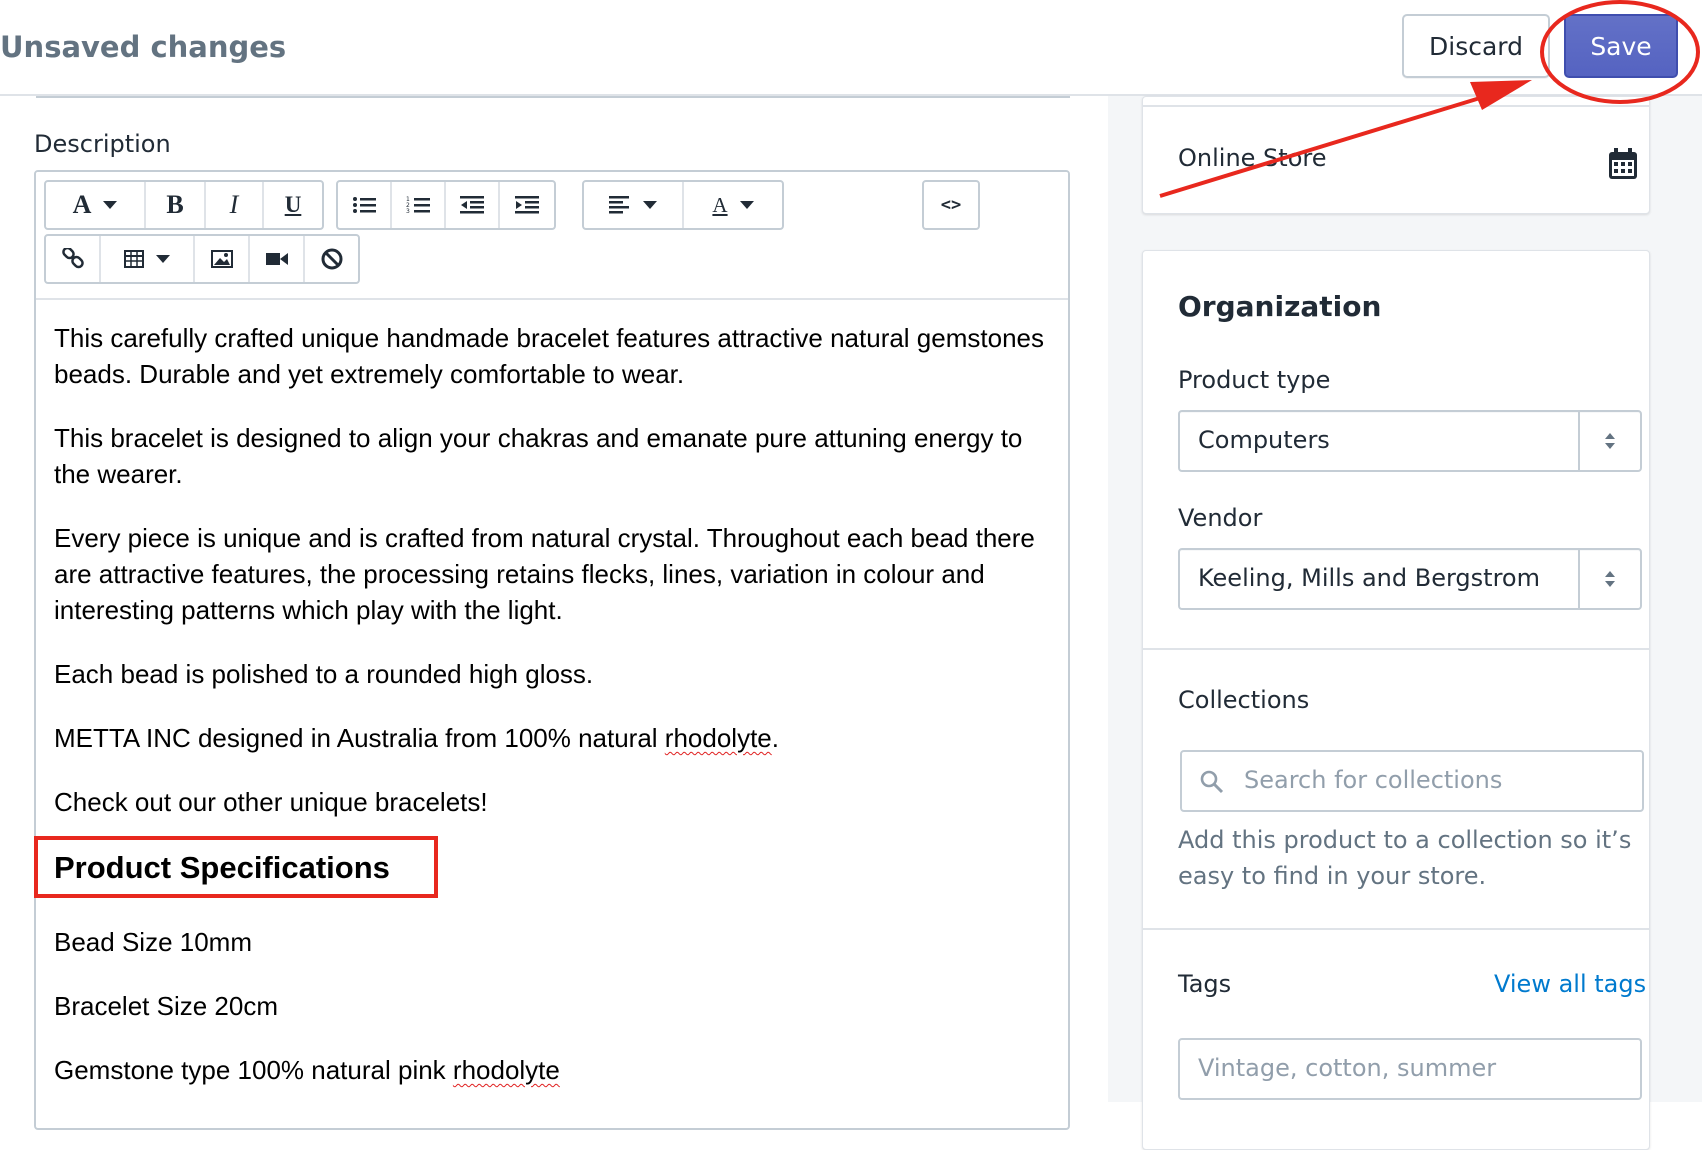 This screenshot has height=1150, width=1702. I want to click on product-type-label: Product type, so click(1254, 380).